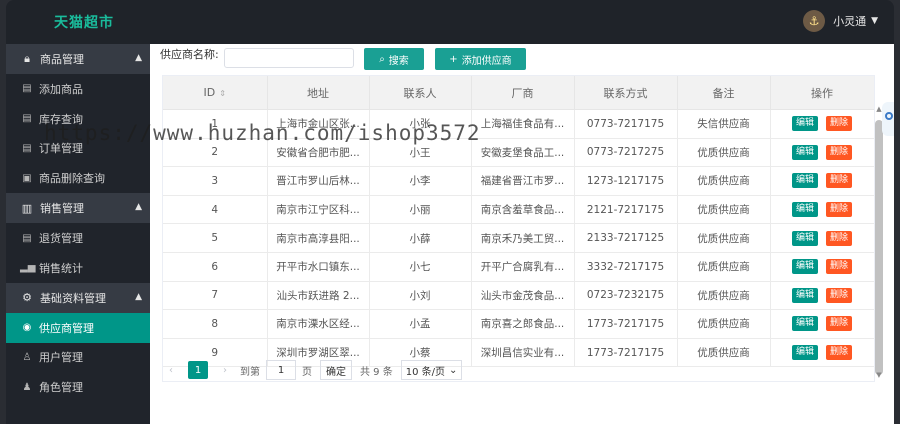 The height and width of the screenshot is (424, 900). Describe the element at coordinates (215, 181) in the screenshot. I see `table-cell-id: 3` at that location.